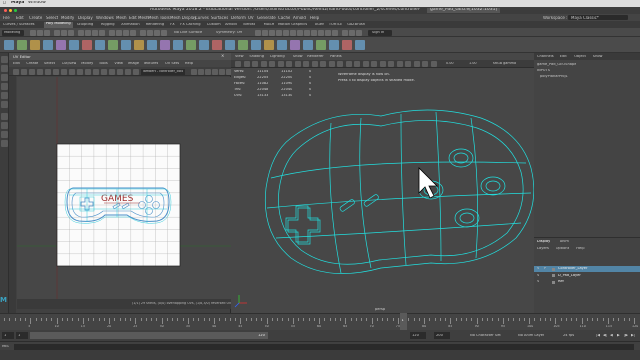 Image resolution: width=640 pixels, height=360 pixels. I want to click on uv-texture-dropdown: lambert - controller_colo, so click(163, 71).